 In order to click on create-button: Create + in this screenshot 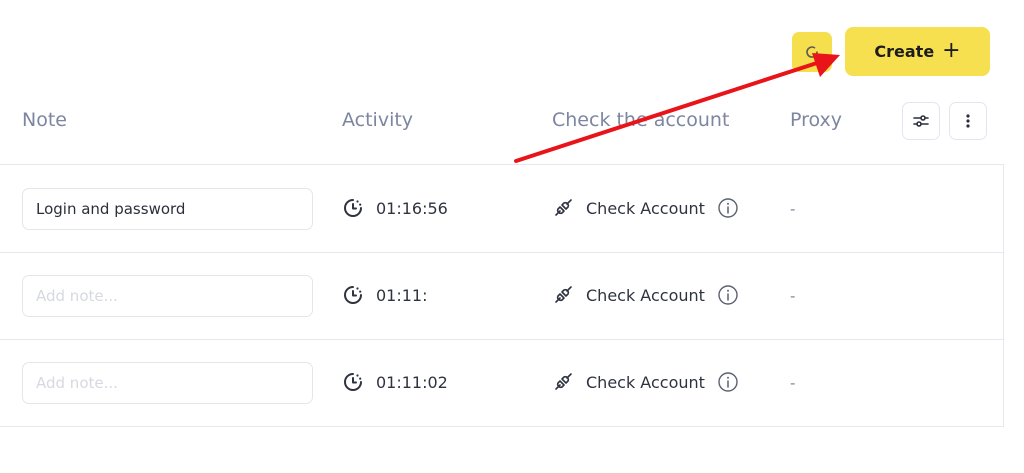, I will do `click(917, 51)`.